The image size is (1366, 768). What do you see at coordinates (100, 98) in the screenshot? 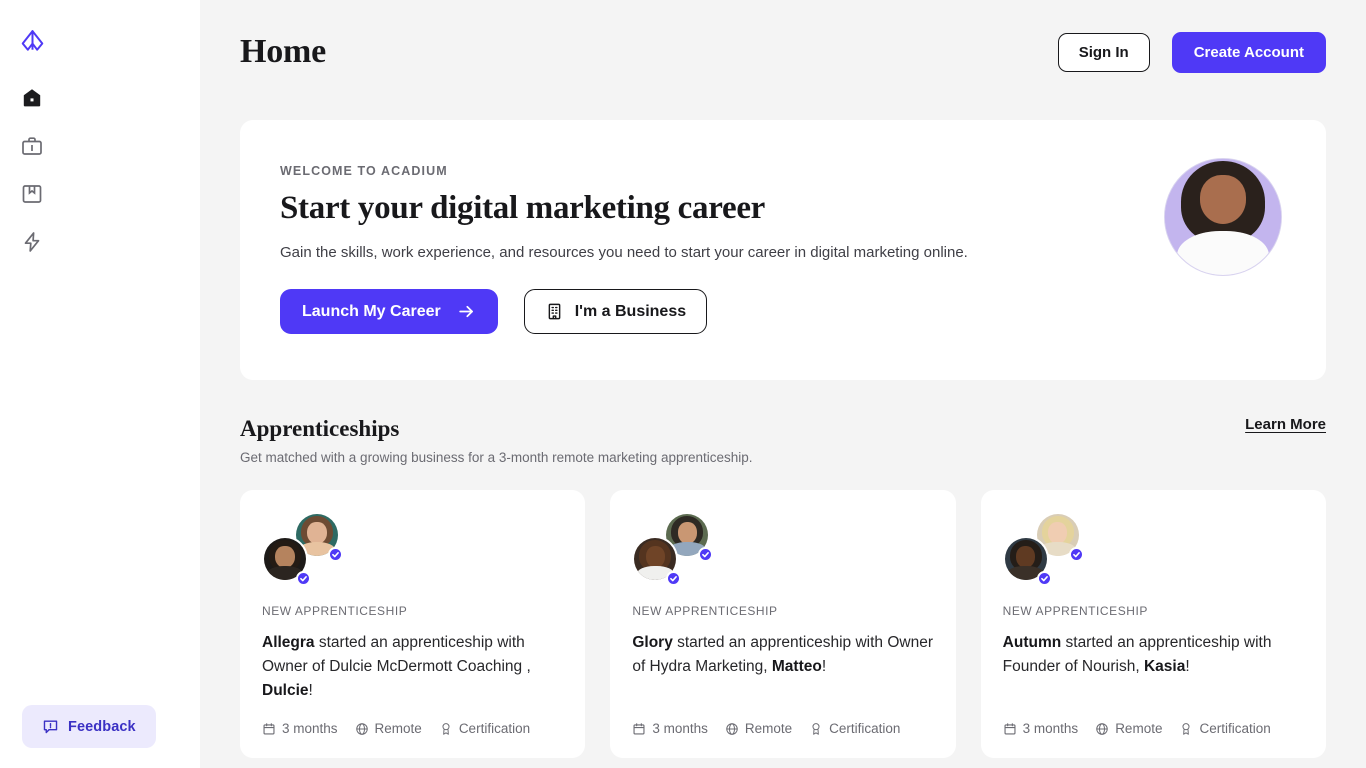
I see `sidebar-item-home` at bounding box center [100, 98].